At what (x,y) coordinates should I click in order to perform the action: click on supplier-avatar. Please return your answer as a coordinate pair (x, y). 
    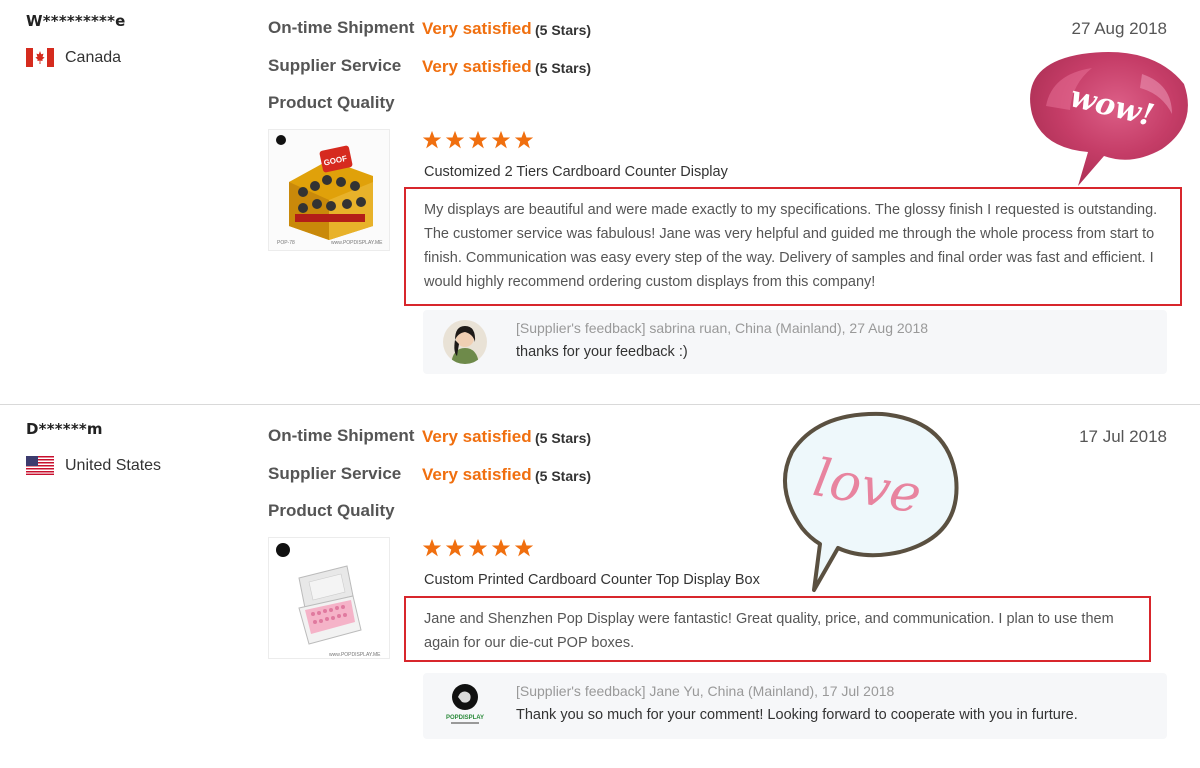
    Looking at the image, I should click on (465, 342).